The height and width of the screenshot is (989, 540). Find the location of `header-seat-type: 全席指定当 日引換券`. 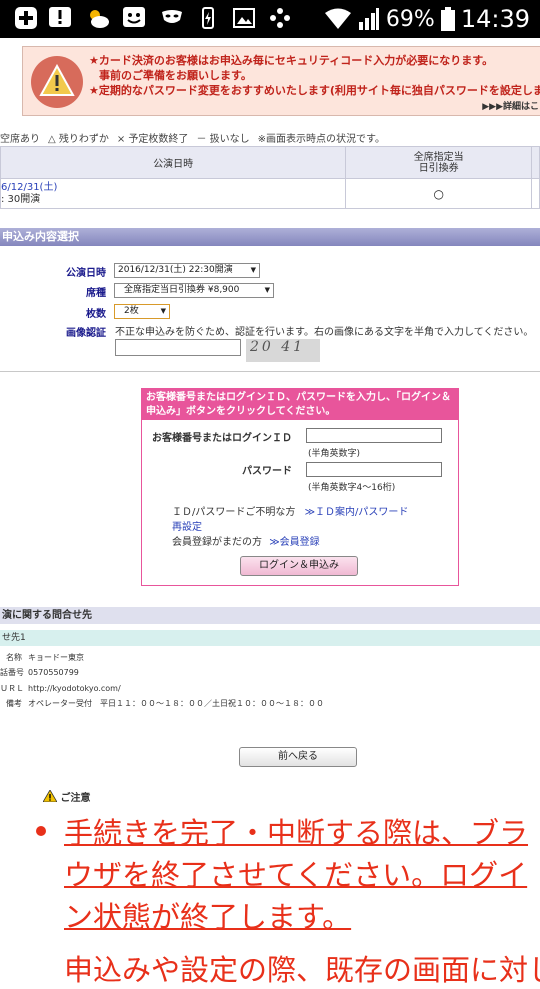

header-seat-type: 全席指定当 日引換券 is located at coordinates (438, 162).